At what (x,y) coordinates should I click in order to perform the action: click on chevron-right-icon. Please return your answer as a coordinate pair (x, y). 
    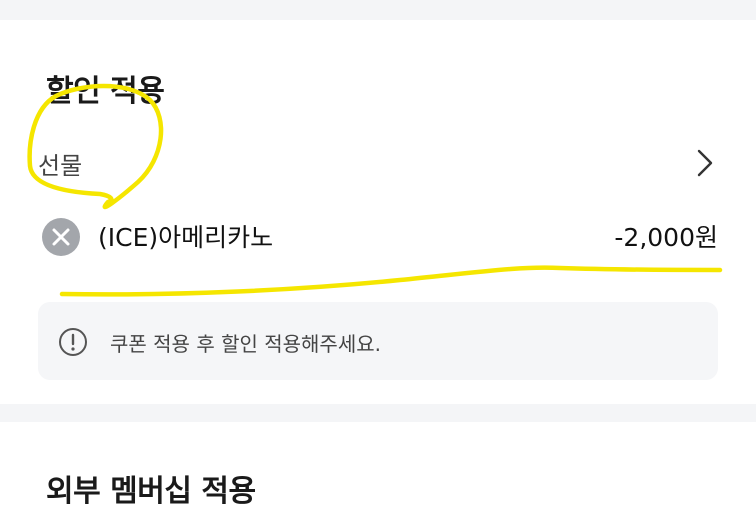
    Looking at the image, I should click on (705, 163).